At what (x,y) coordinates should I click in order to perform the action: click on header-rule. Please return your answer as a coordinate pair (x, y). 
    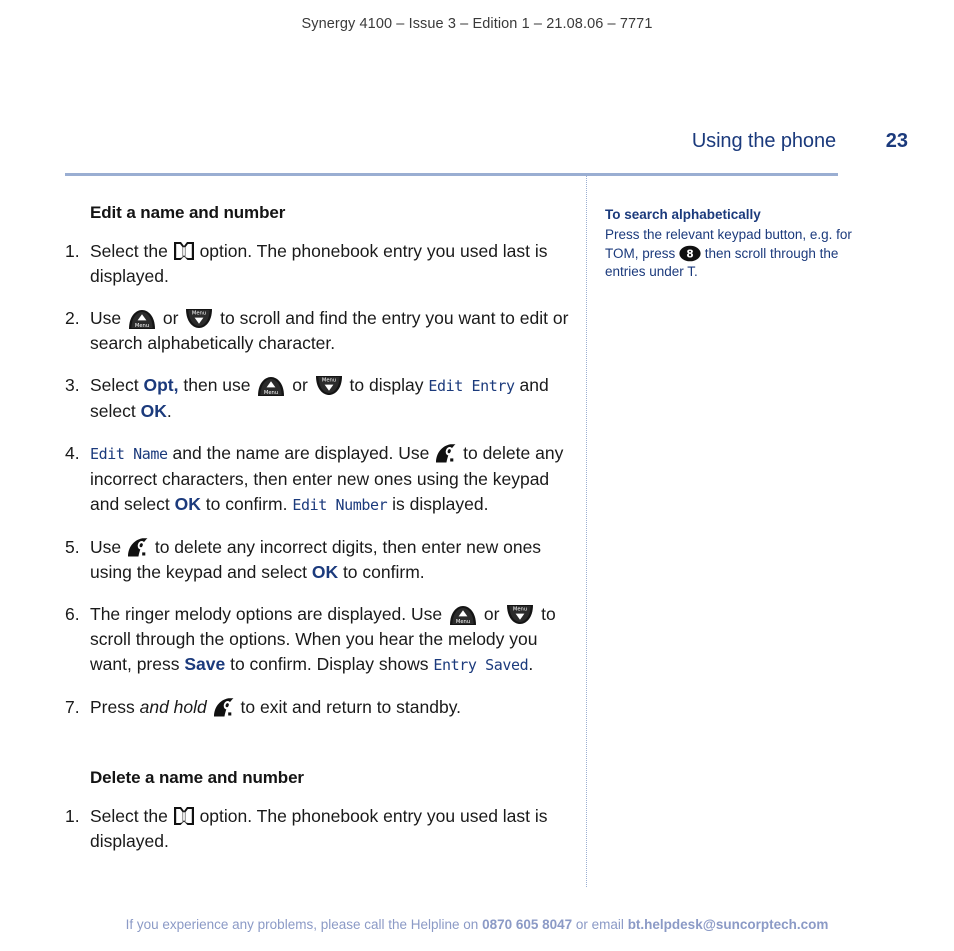
    Looking at the image, I should click on (451, 174).